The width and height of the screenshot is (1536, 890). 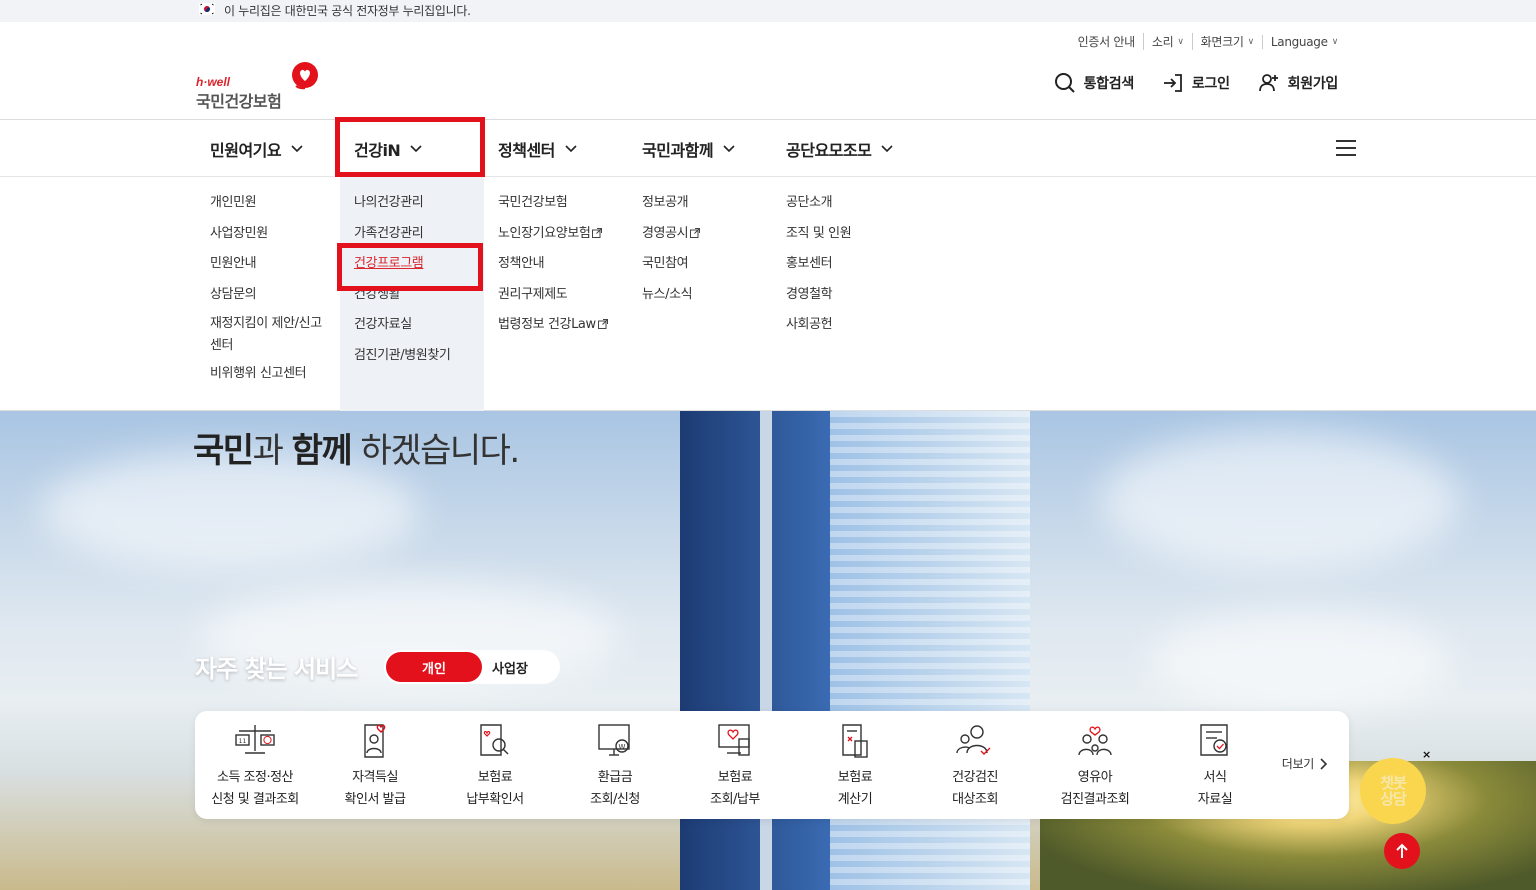 I want to click on main-nav: 민원여기요 건강iN 정책센터 국민과함께 공단요모조모, so click(x=768, y=149).